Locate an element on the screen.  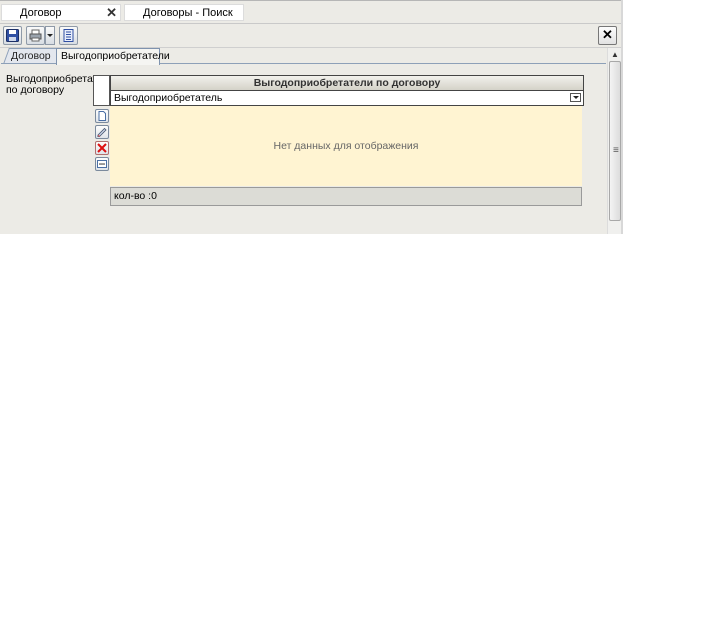
doc-tab-contracts-search: Договоры - Поиск is located at coordinates (184, 12).